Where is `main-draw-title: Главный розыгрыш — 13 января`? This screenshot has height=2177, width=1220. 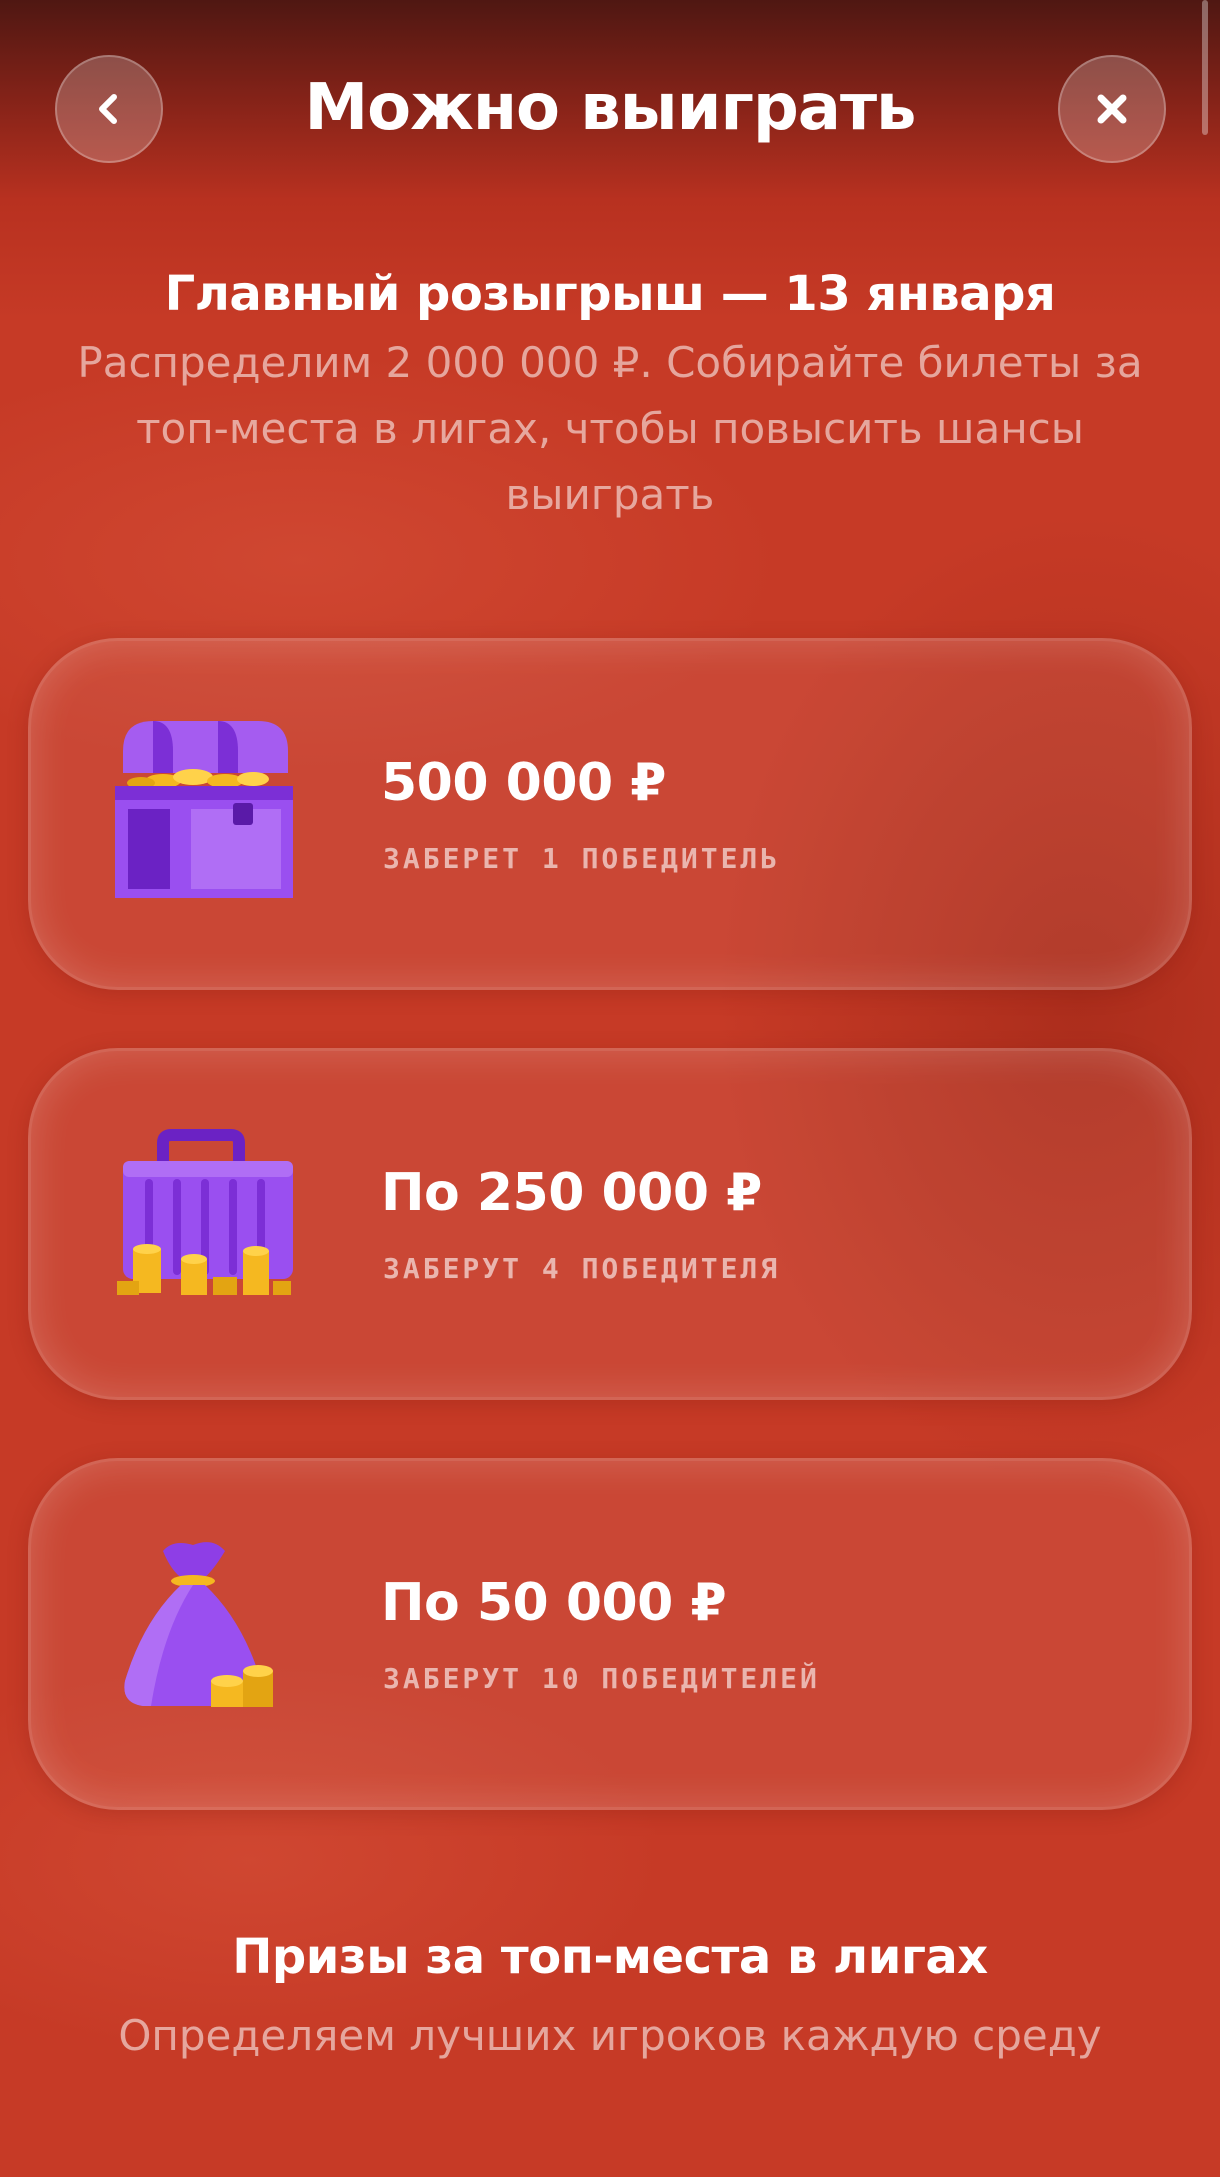 main-draw-title: Главный розыгрыш — 13 января is located at coordinates (610, 294).